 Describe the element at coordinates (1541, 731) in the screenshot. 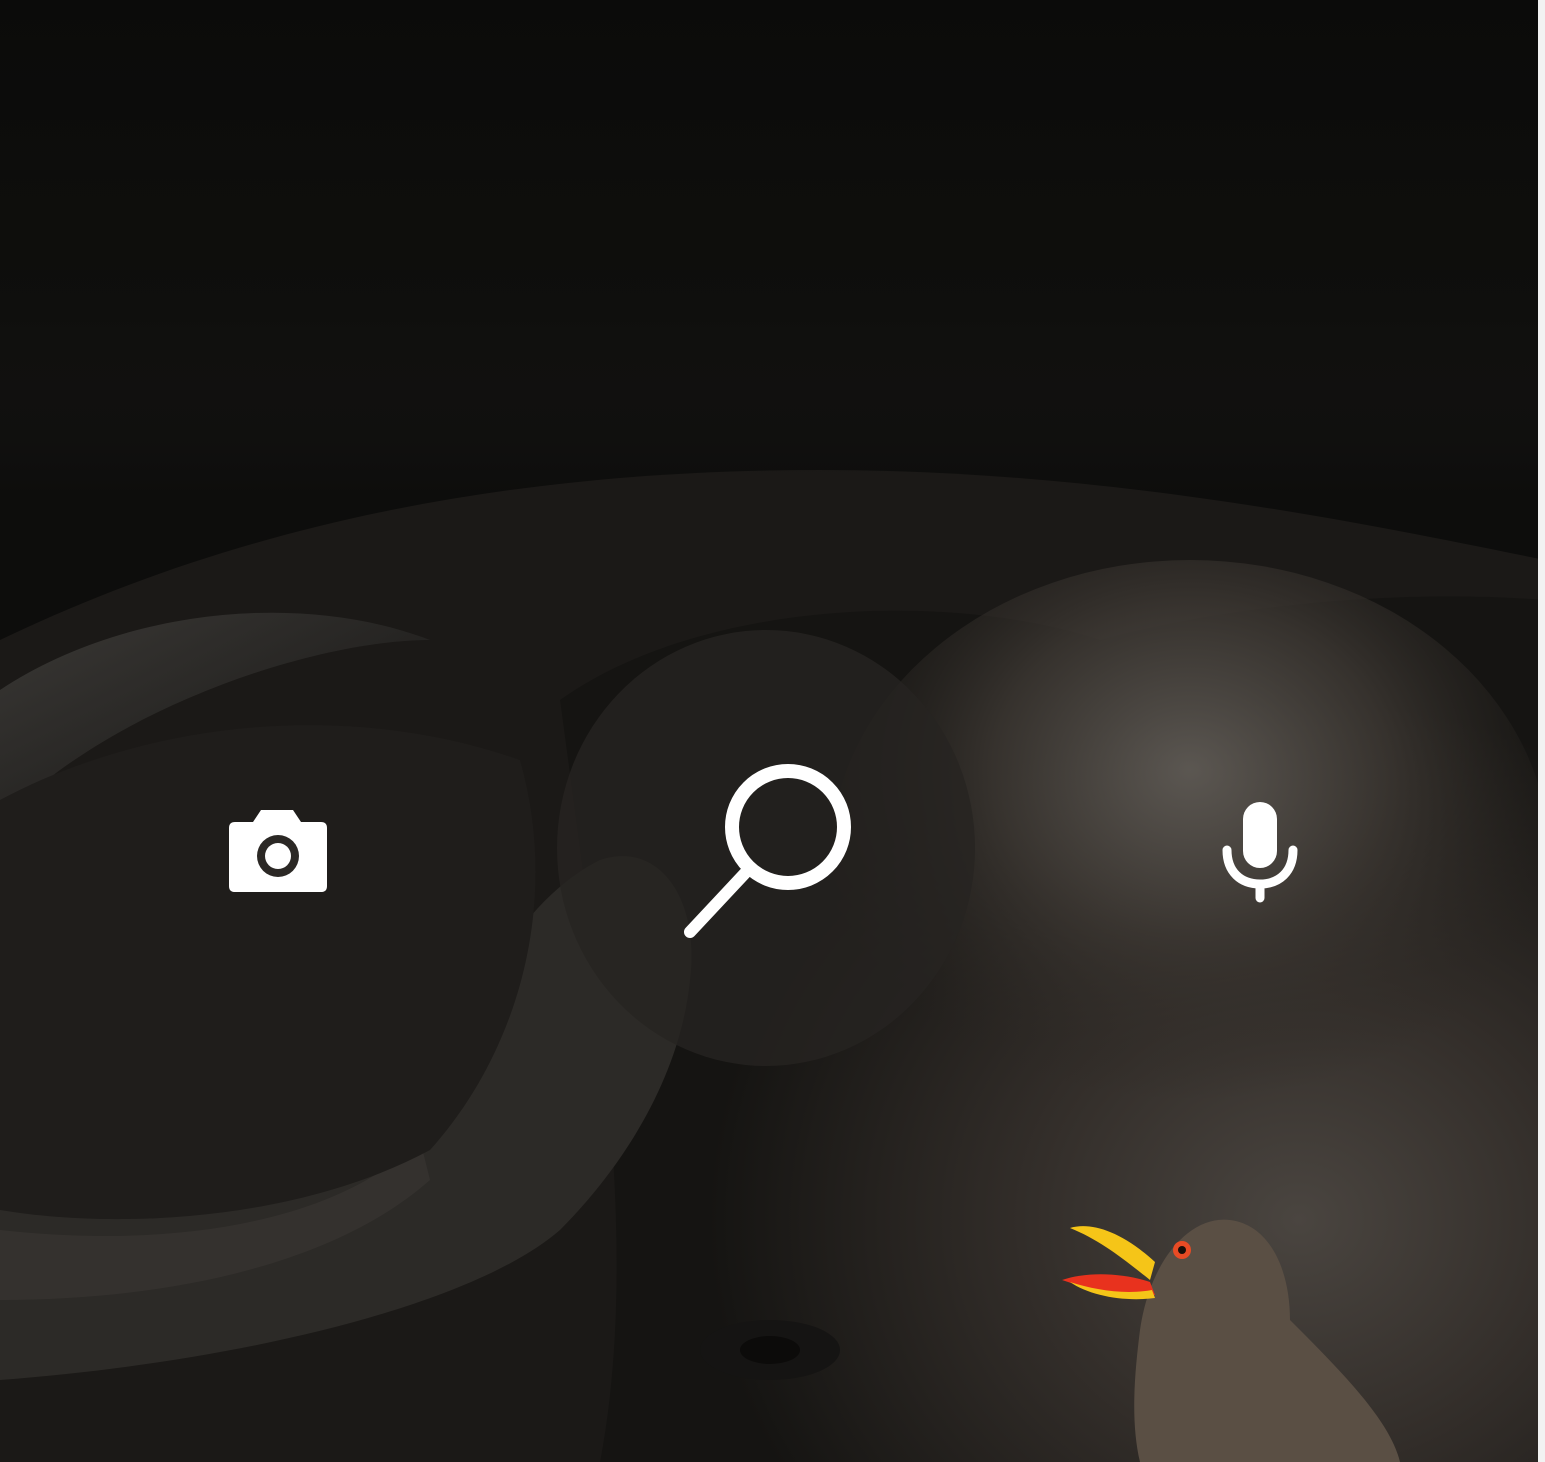

I see `right-edge-strip` at that location.